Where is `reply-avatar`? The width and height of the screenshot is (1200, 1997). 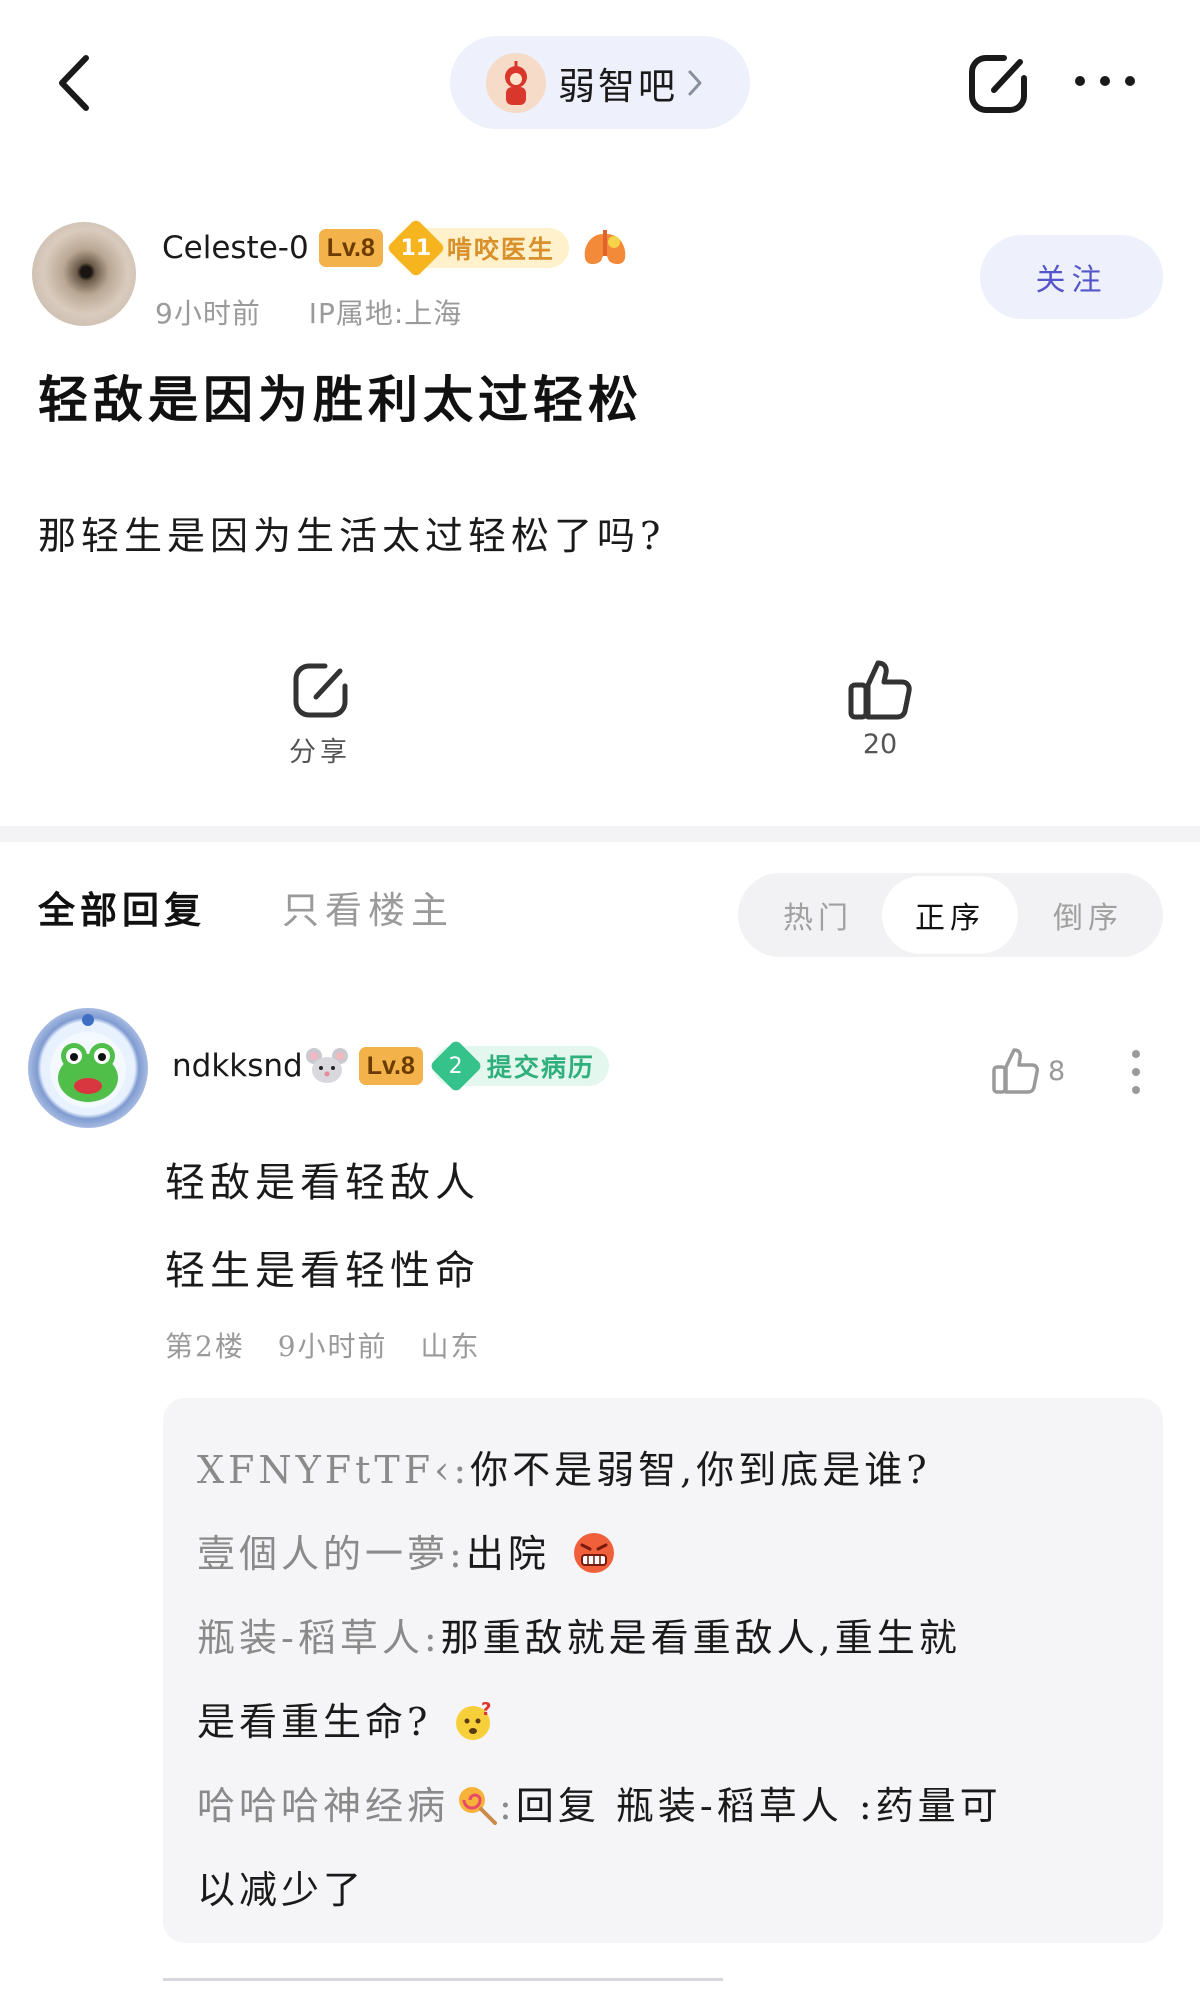 reply-avatar is located at coordinates (88, 1068).